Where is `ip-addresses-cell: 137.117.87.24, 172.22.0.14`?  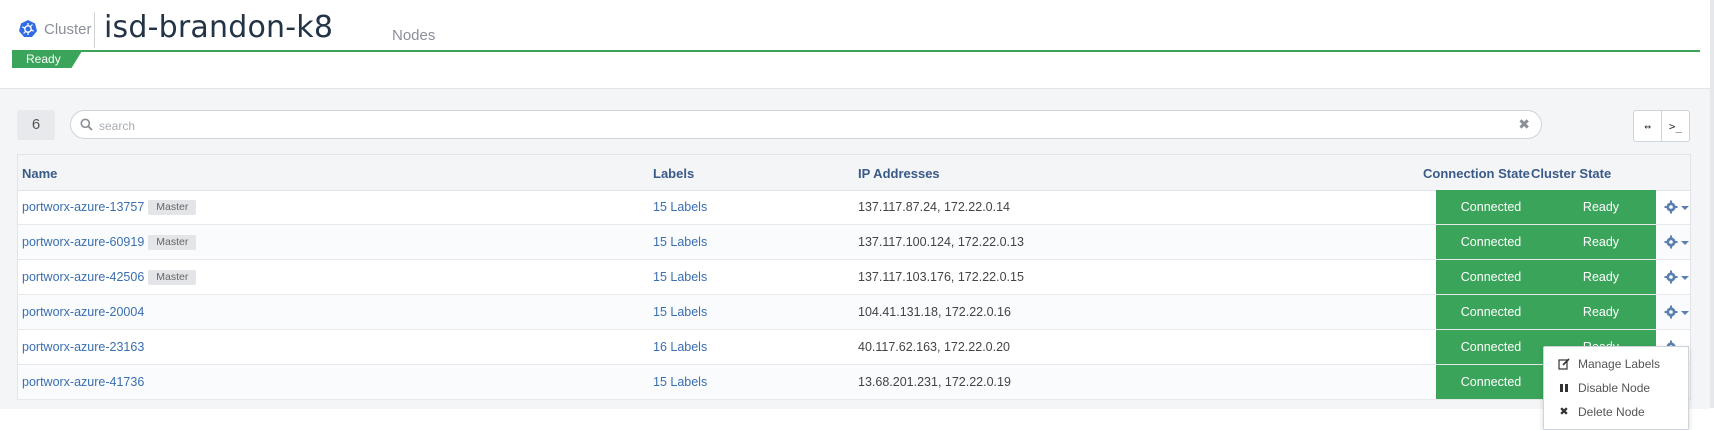 ip-addresses-cell: 137.117.87.24, 172.22.0.14 is located at coordinates (934, 207).